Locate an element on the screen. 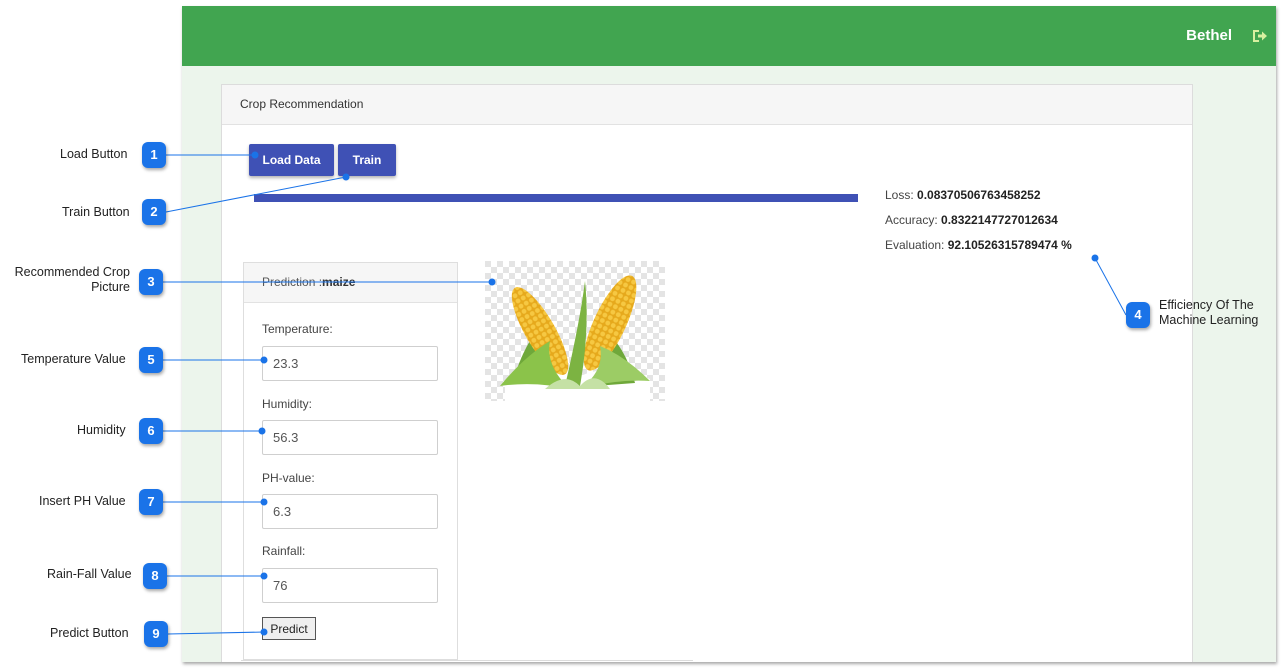 This screenshot has width=1286, height=672. accuracy-metric: Accuracy: 0.8322147727012634 is located at coordinates (978, 224).